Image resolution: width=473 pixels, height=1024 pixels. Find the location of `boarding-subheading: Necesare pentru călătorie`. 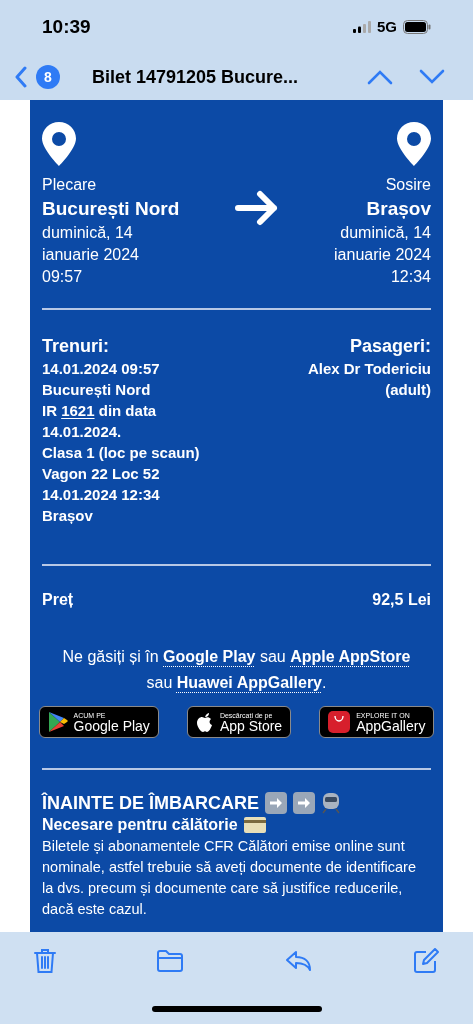

boarding-subheading: Necesare pentru călătorie is located at coordinates (140, 825).